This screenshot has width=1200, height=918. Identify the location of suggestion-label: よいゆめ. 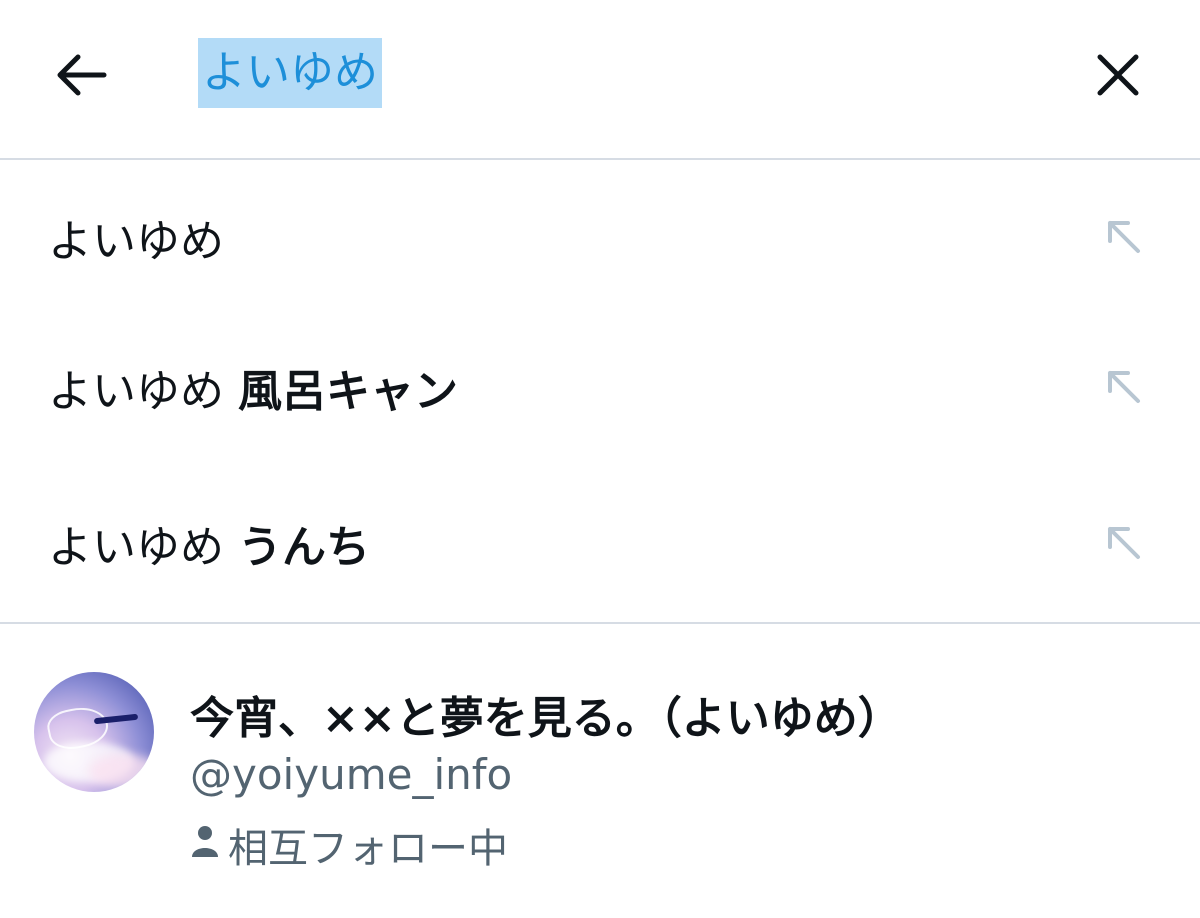
(136, 241).